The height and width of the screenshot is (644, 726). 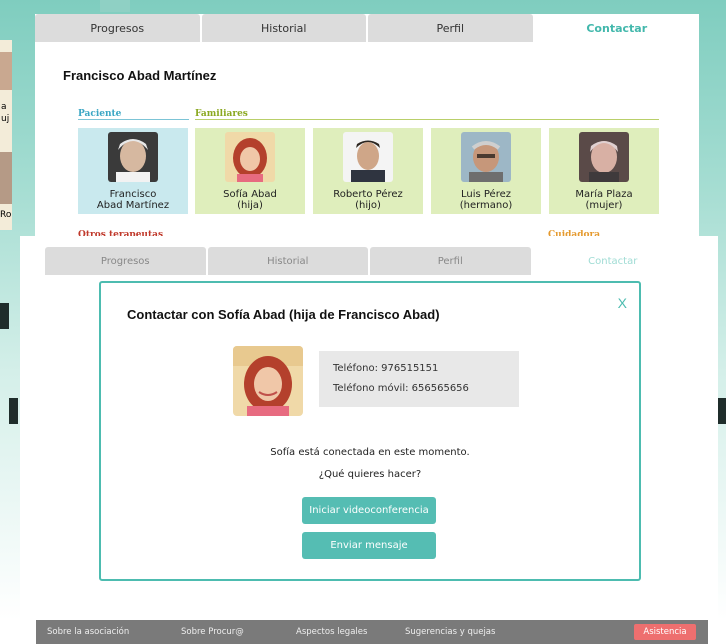 I want to click on footer-procura-link: Sobre Procur@, so click(x=212, y=632).